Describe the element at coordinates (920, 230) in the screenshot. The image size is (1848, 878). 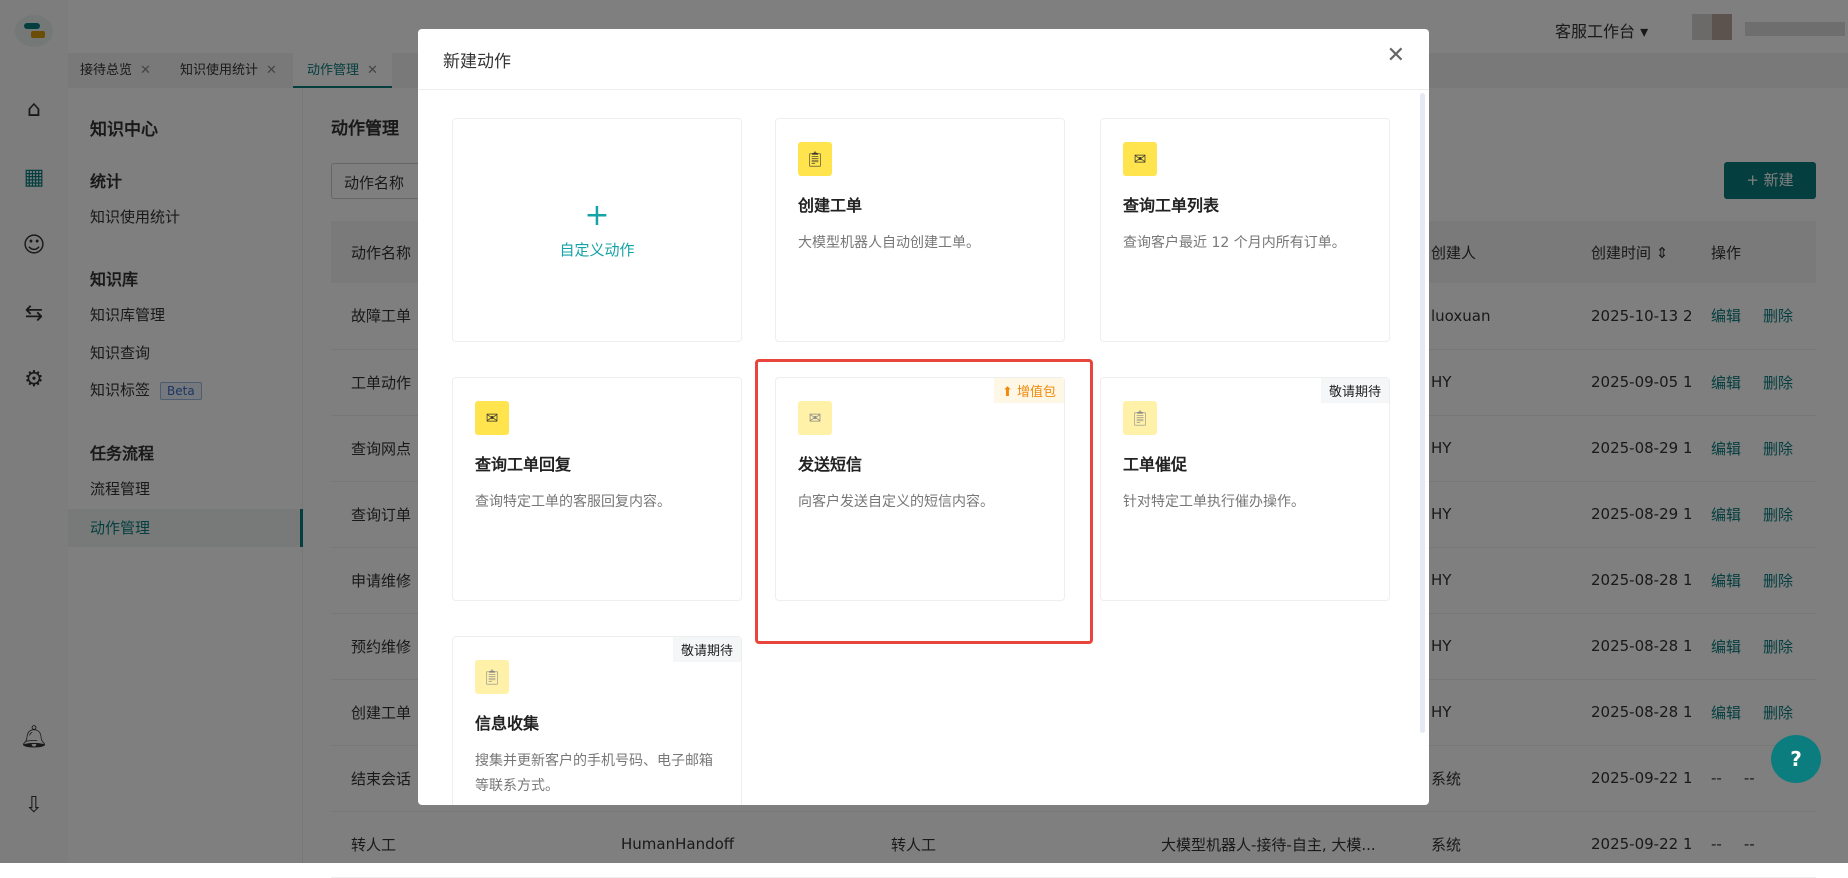
I see `card-create-ticket: 📋︎ 创建工单大模型机器人自动创建工单。` at that location.